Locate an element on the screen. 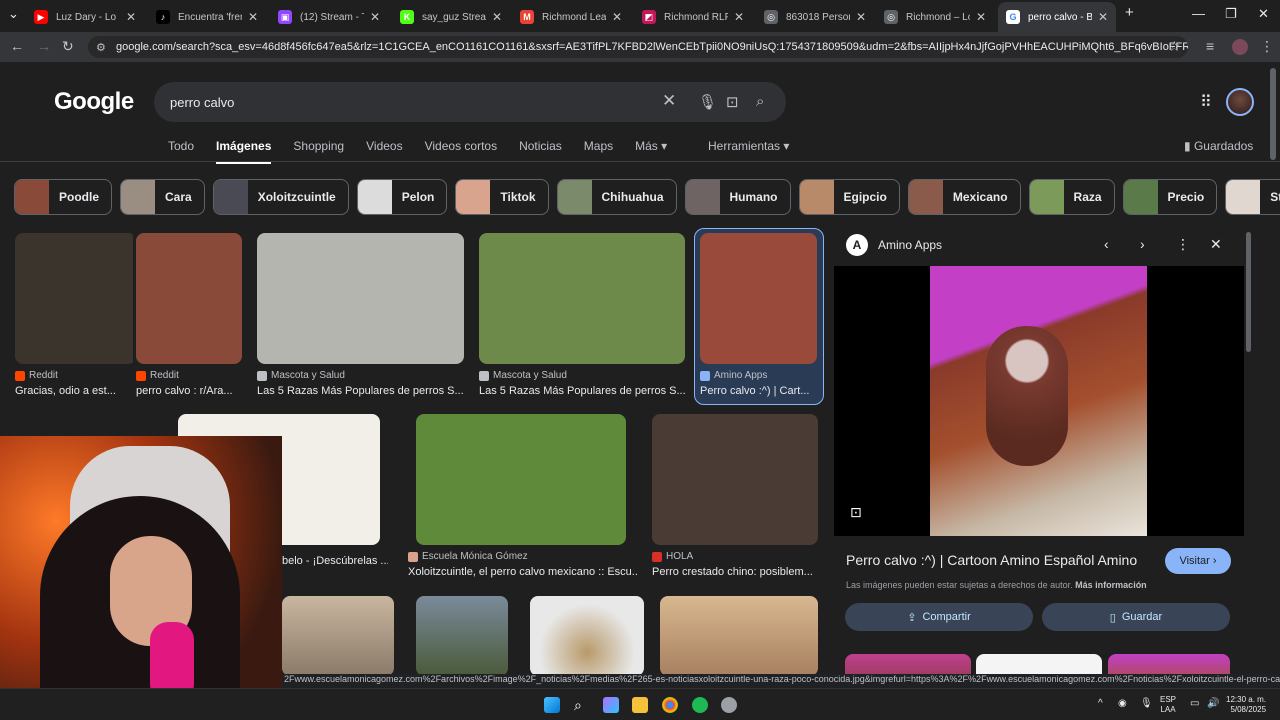 This screenshot has height=720, width=1280. browser-tab: ▣ (12) Stream - Twit ✕ is located at coordinates (329, 17).